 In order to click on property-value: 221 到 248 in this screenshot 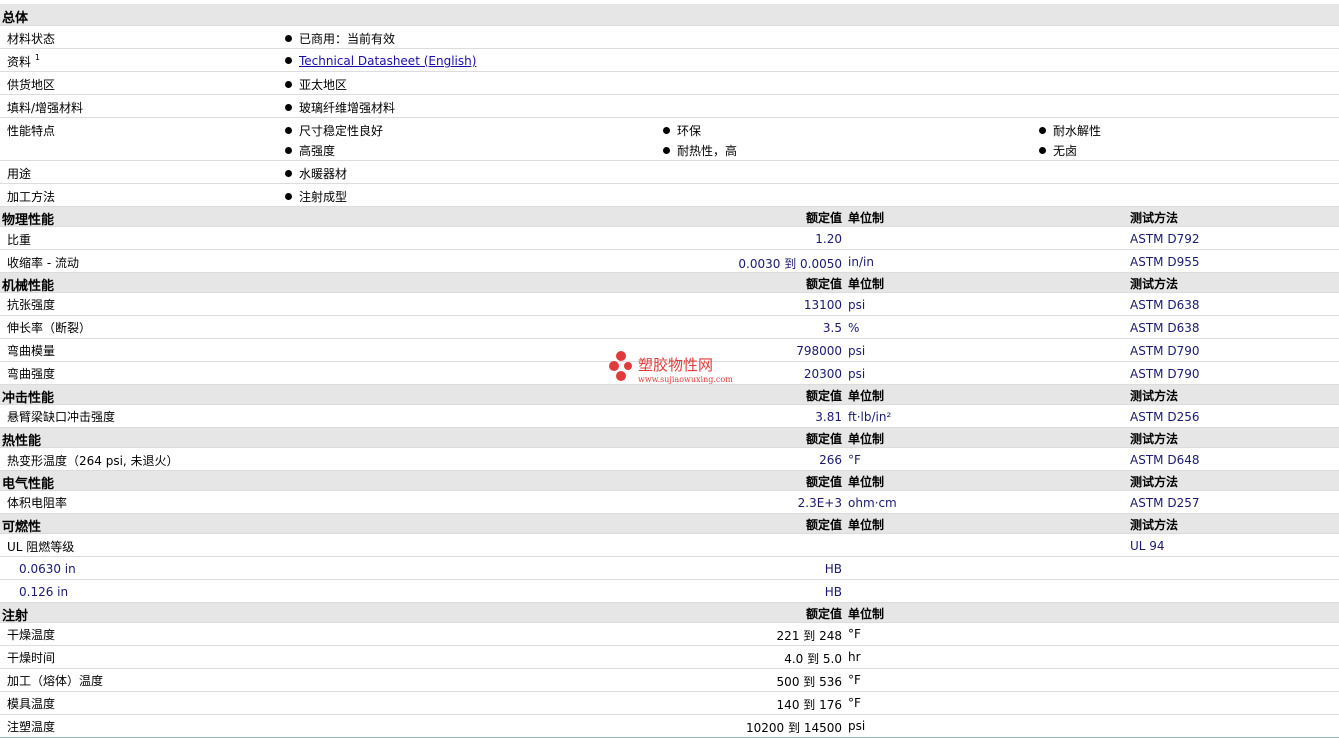, I will do `click(809, 636)`.